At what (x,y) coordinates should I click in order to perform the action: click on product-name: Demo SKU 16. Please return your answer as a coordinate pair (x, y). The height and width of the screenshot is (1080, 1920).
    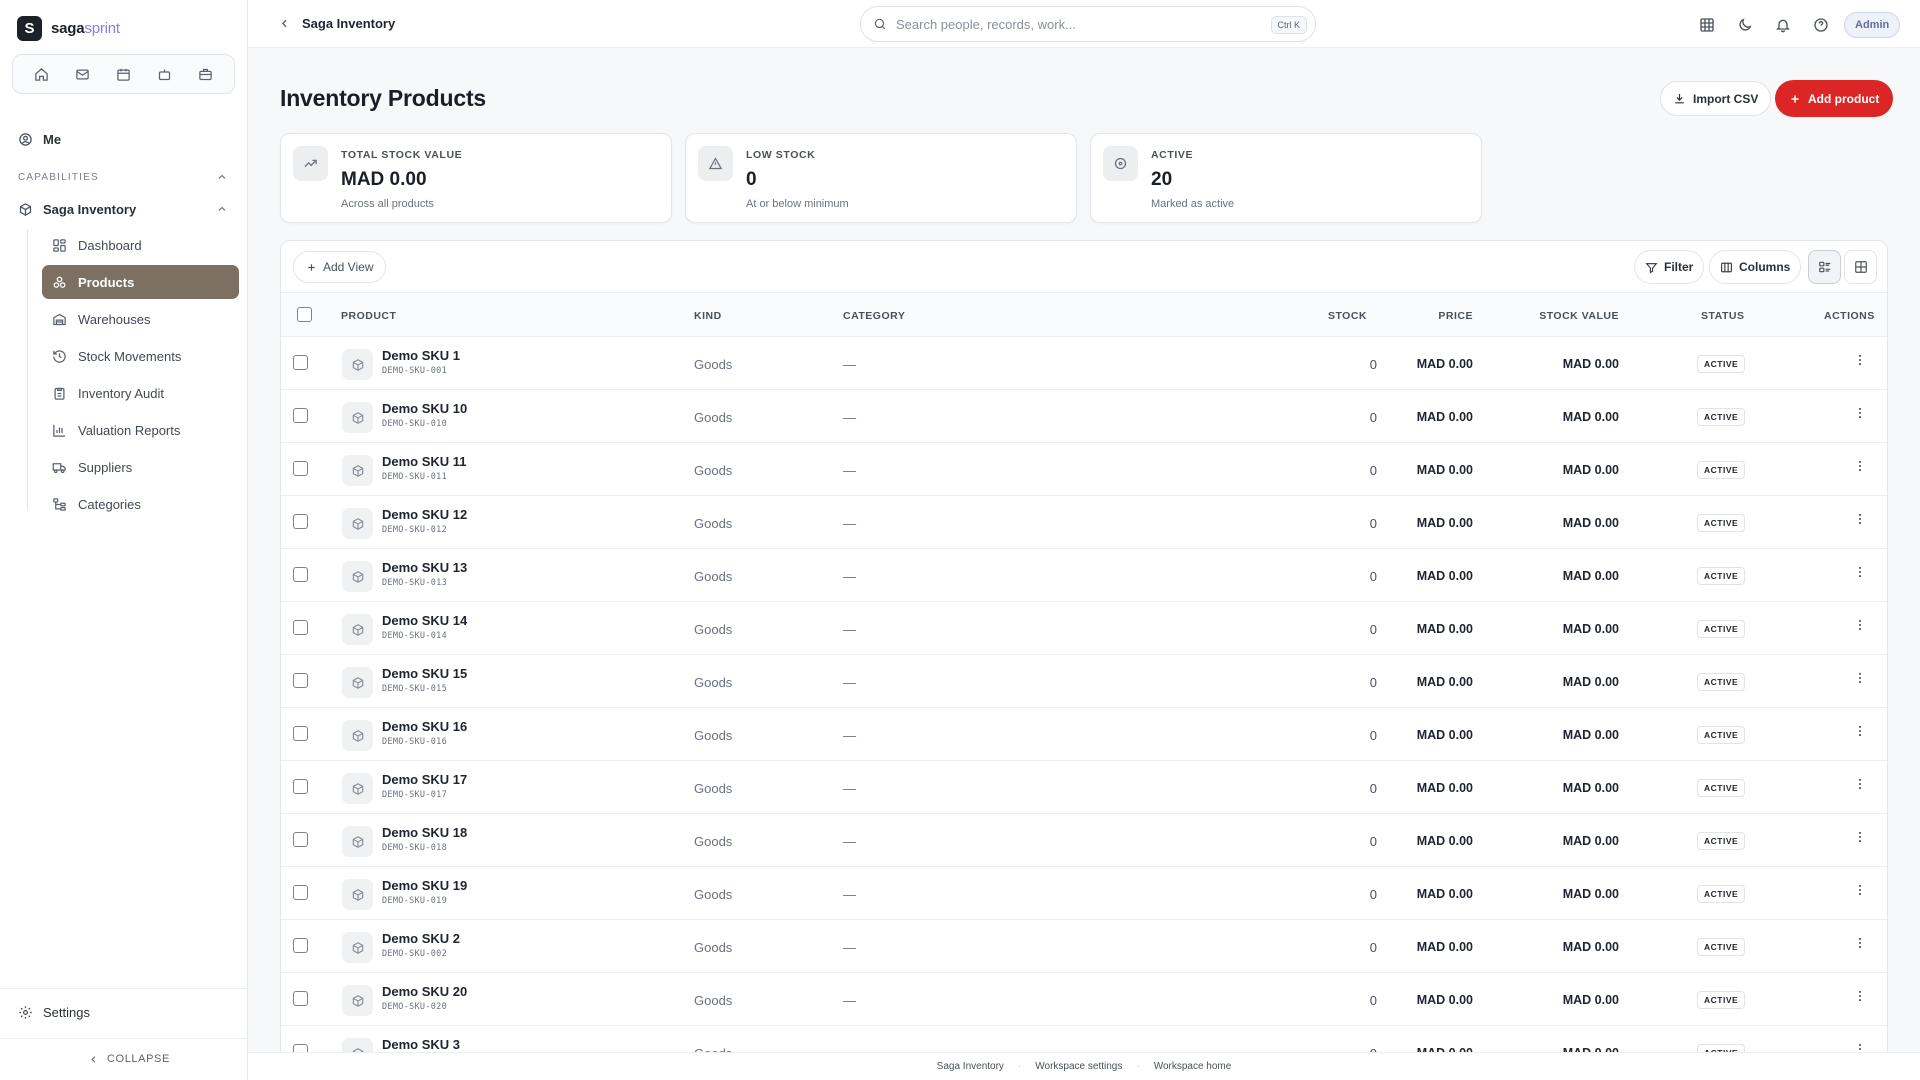
    Looking at the image, I should click on (424, 726).